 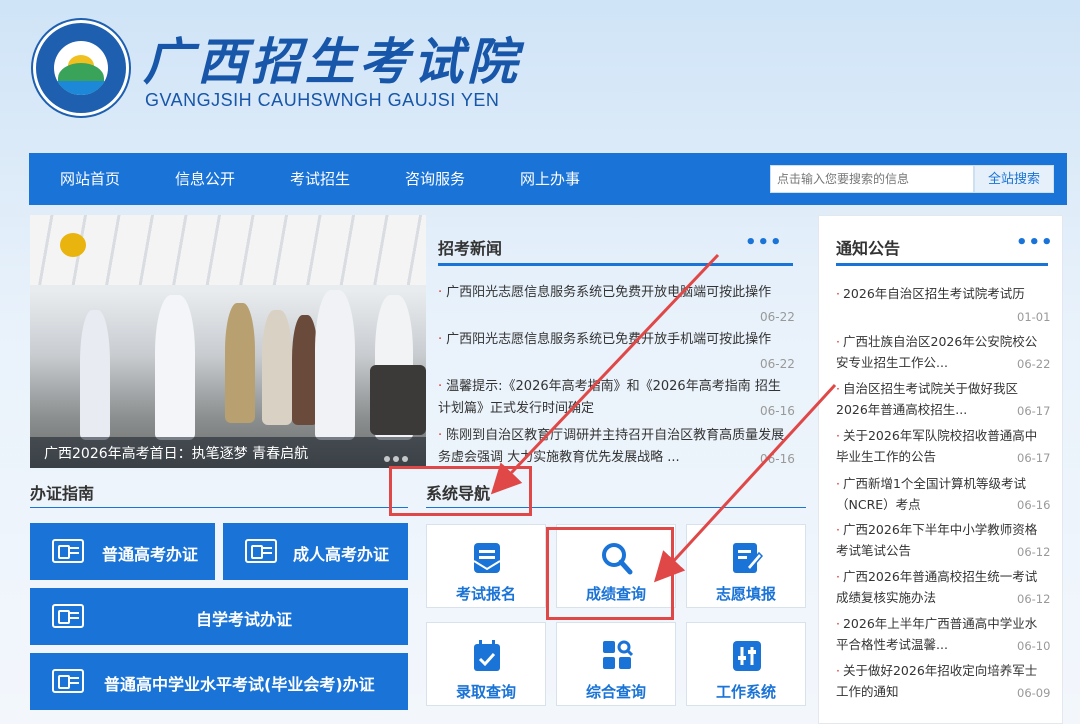 I want to click on arrow-to-score-query, so click(x=745, y=483).